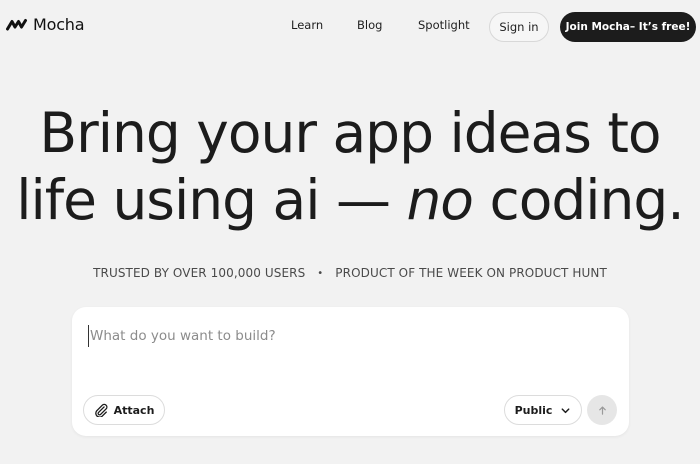 This screenshot has height=464, width=700. Describe the element at coordinates (565, 410) in the screenshot. I see `chevron-down-icon` at that location.